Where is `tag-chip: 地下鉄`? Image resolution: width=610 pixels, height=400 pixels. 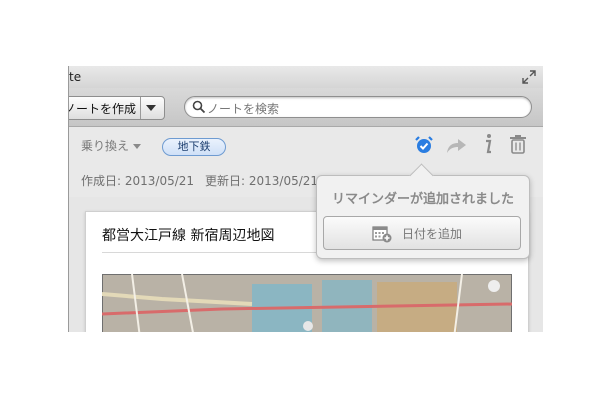 tag-chip: 地下鉄 is located at coordinates (194, 147).